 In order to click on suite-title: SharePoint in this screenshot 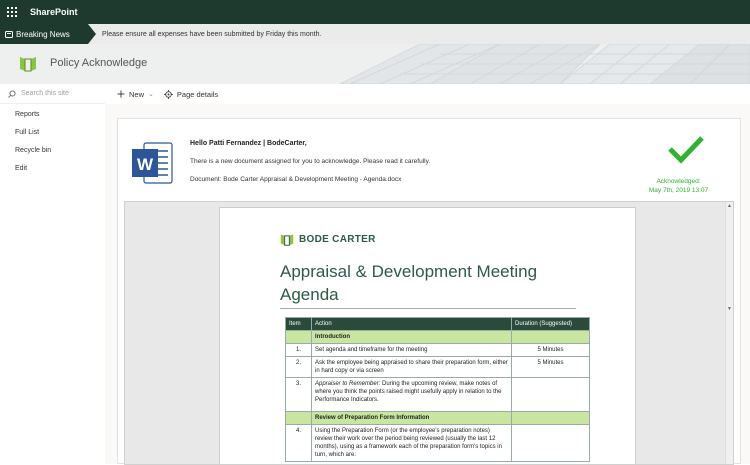, I will do `click(54, 12)`.